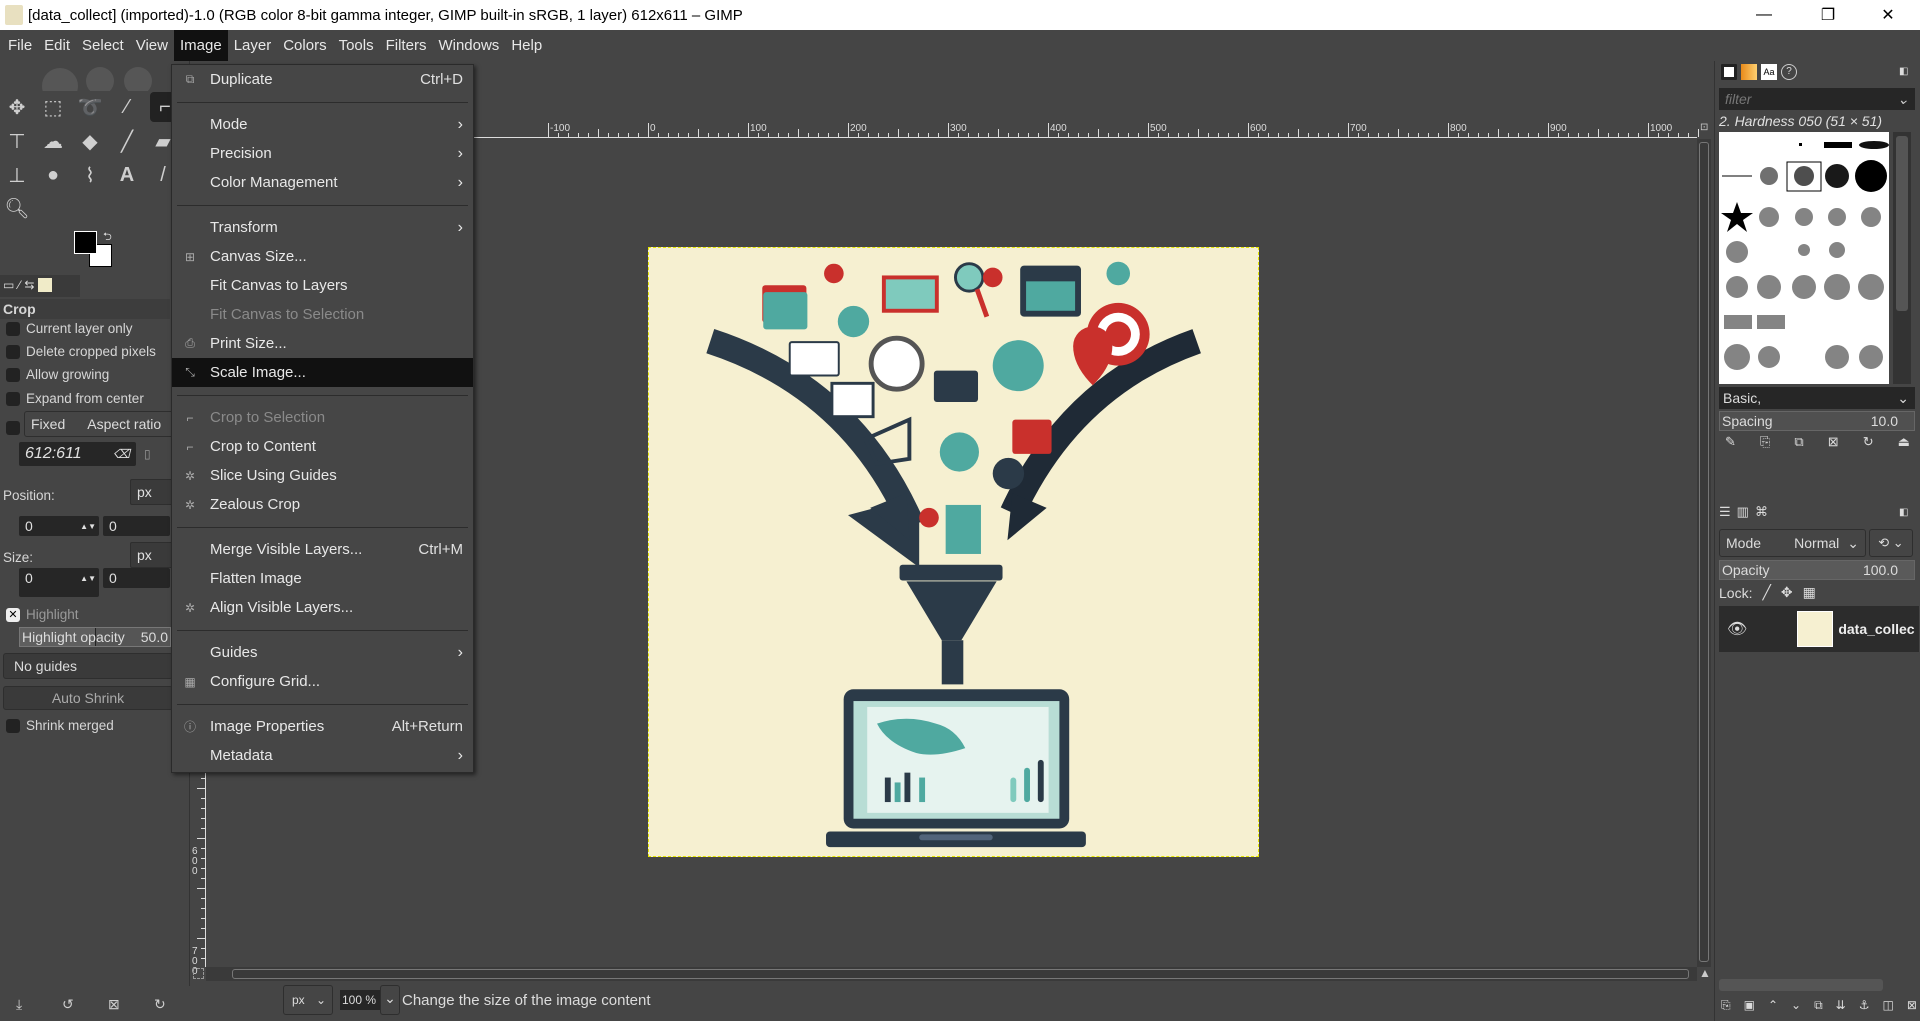 This screenshot has width=1920, height=1021. Describe the element at coordinates (322, 726) in the screenshot. I see `menu-item-image-properties: ⓘ Image Properties Alt+Return` at that location.